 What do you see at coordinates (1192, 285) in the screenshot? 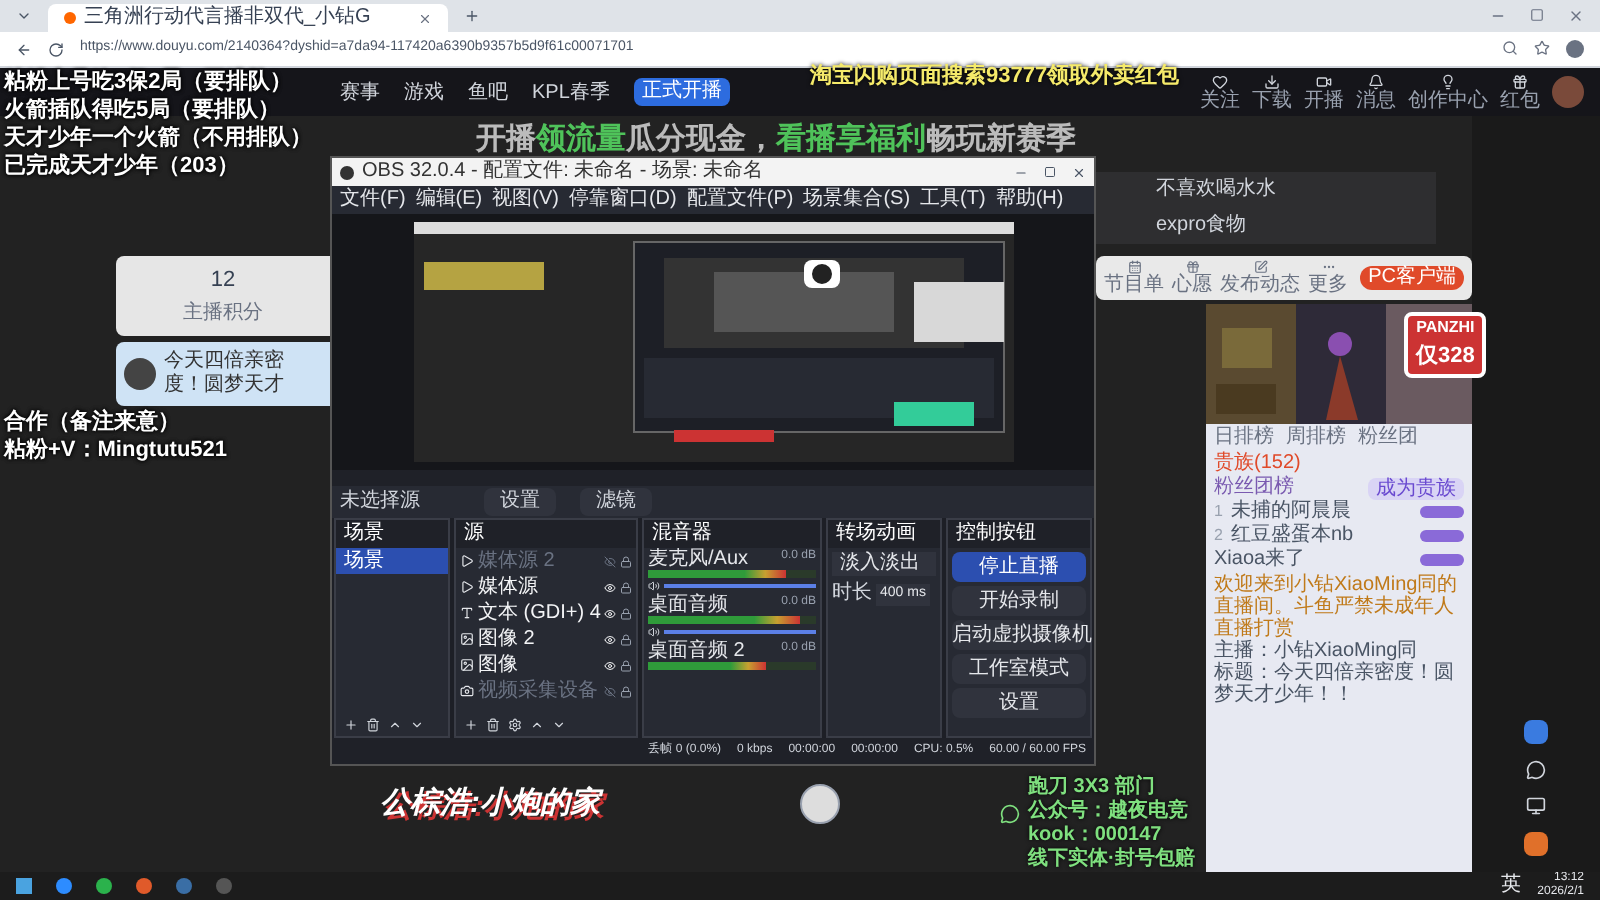
I see `tool-label: 心愿` at bounding box center [1192, 285].